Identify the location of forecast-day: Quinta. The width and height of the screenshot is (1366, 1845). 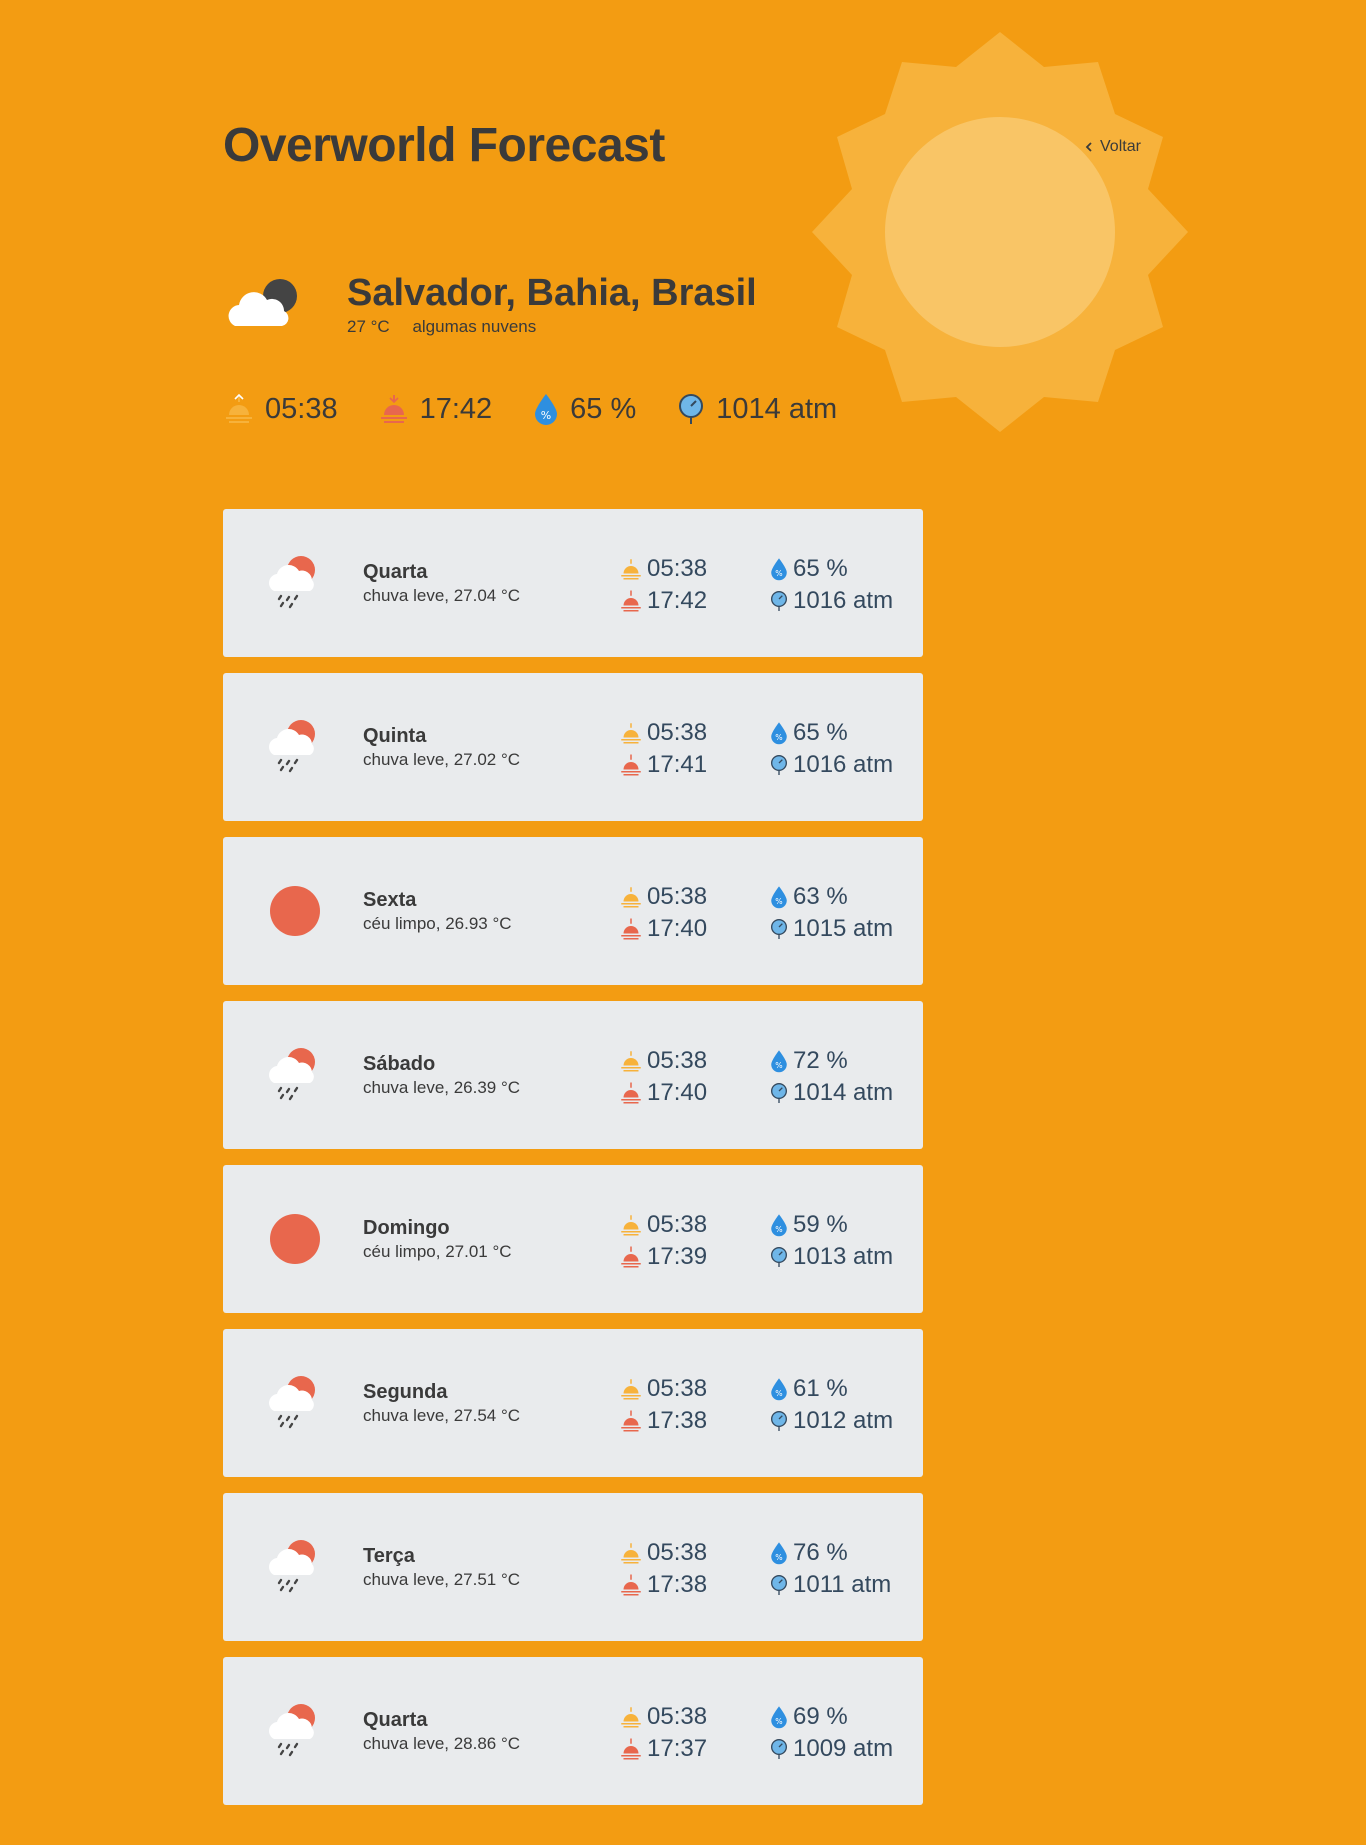
(395, 736).